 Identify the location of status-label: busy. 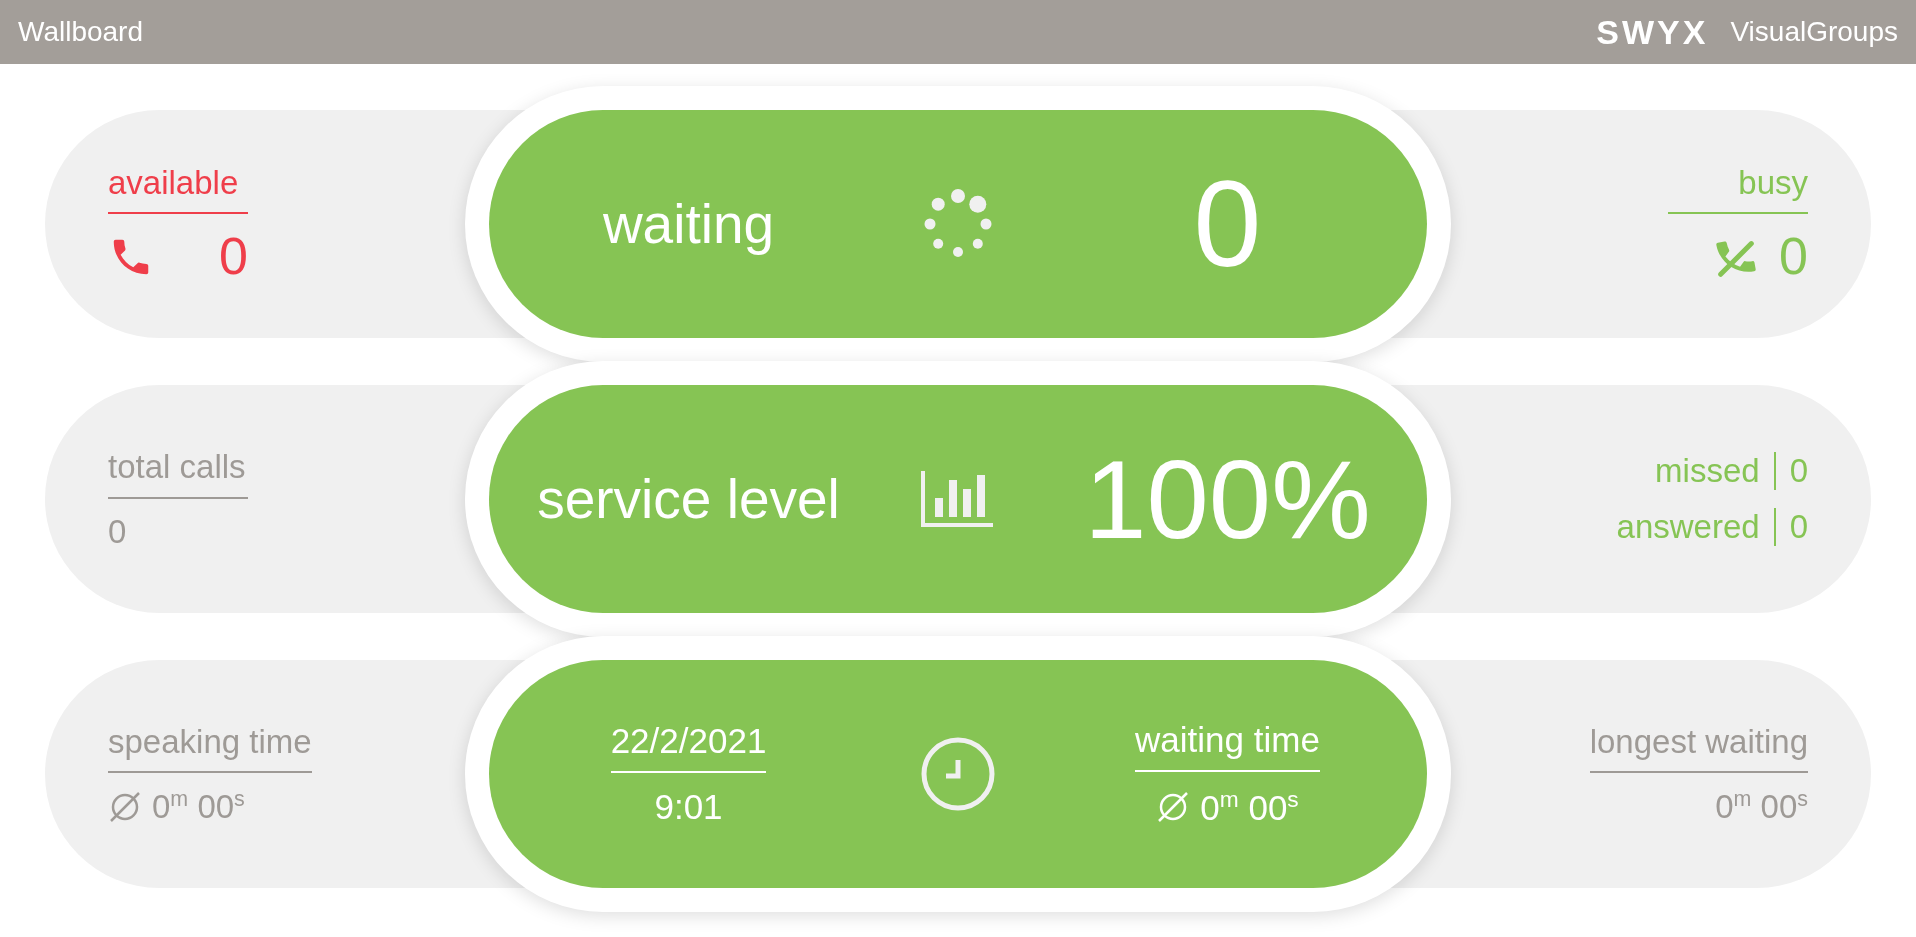
(1773, 182).